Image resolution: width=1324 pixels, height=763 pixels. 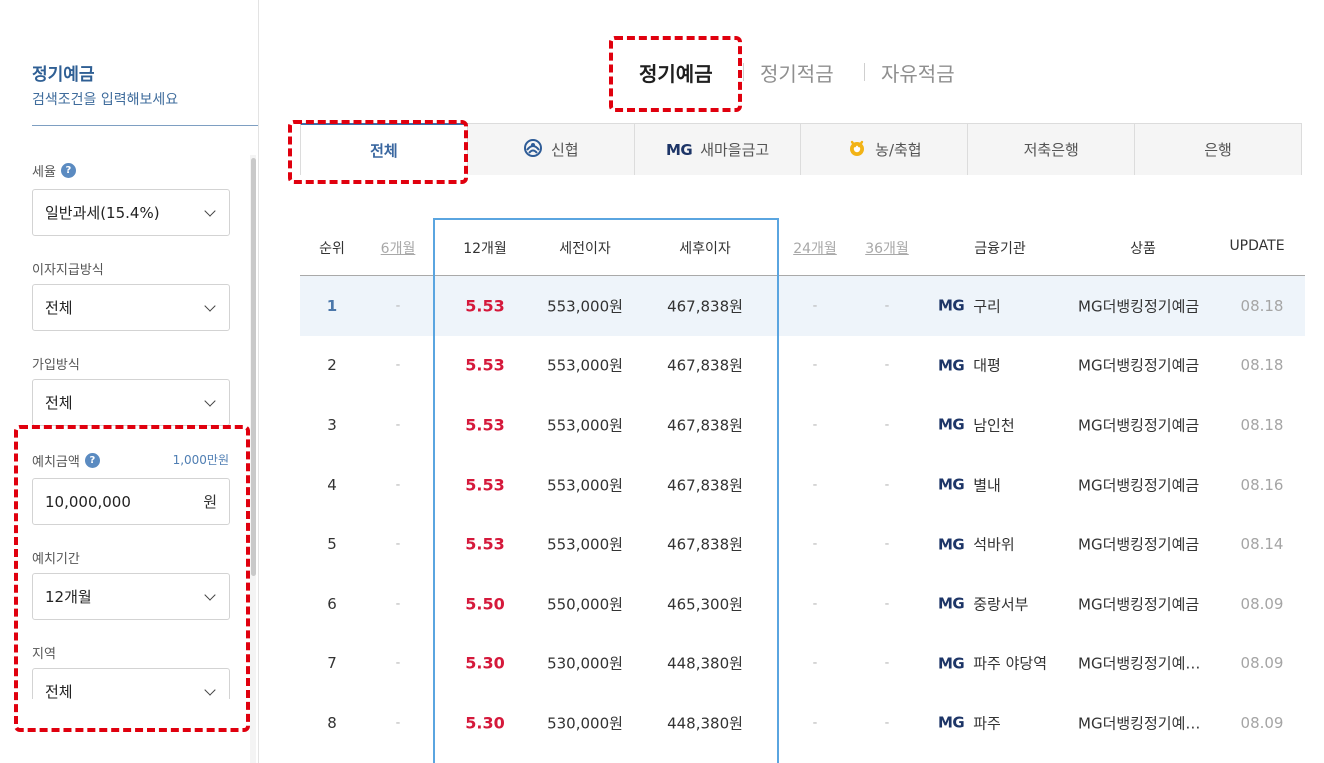 I want to click on institution-name: 석바위, so click(x=994, y=544).